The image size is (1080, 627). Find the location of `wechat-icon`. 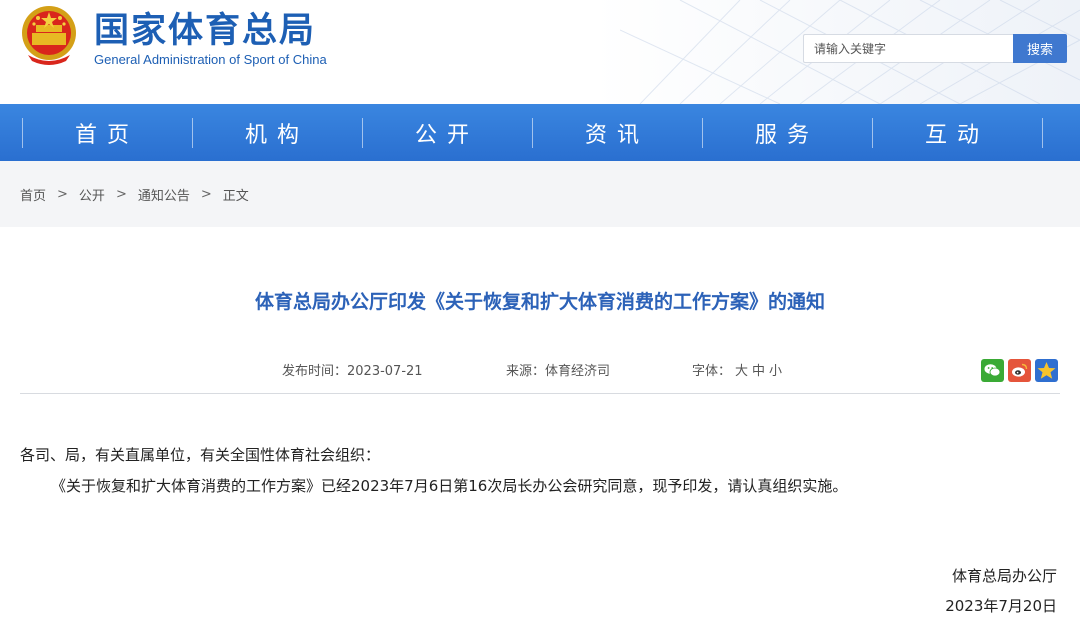

wechat-icon is located at coordinates (992, 370).